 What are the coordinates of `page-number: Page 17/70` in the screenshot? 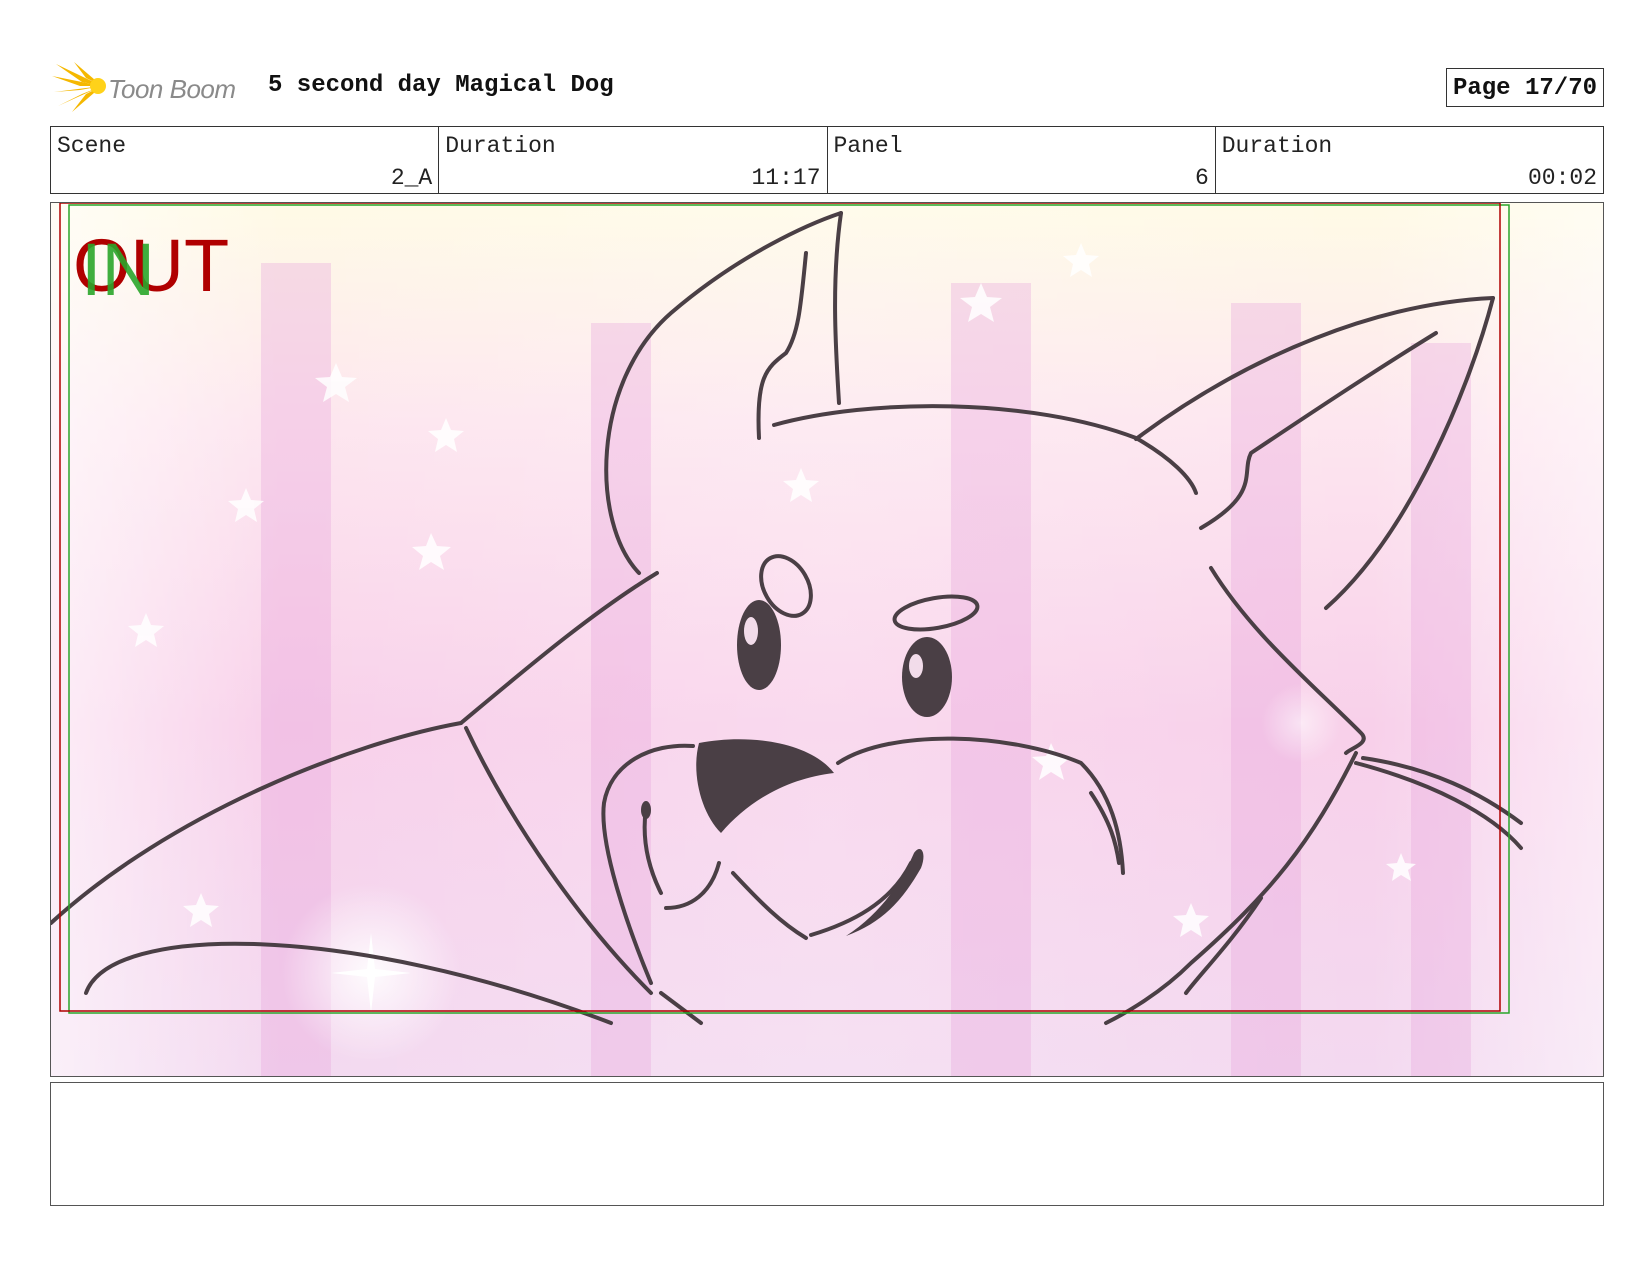 It's located at (1524, 87).